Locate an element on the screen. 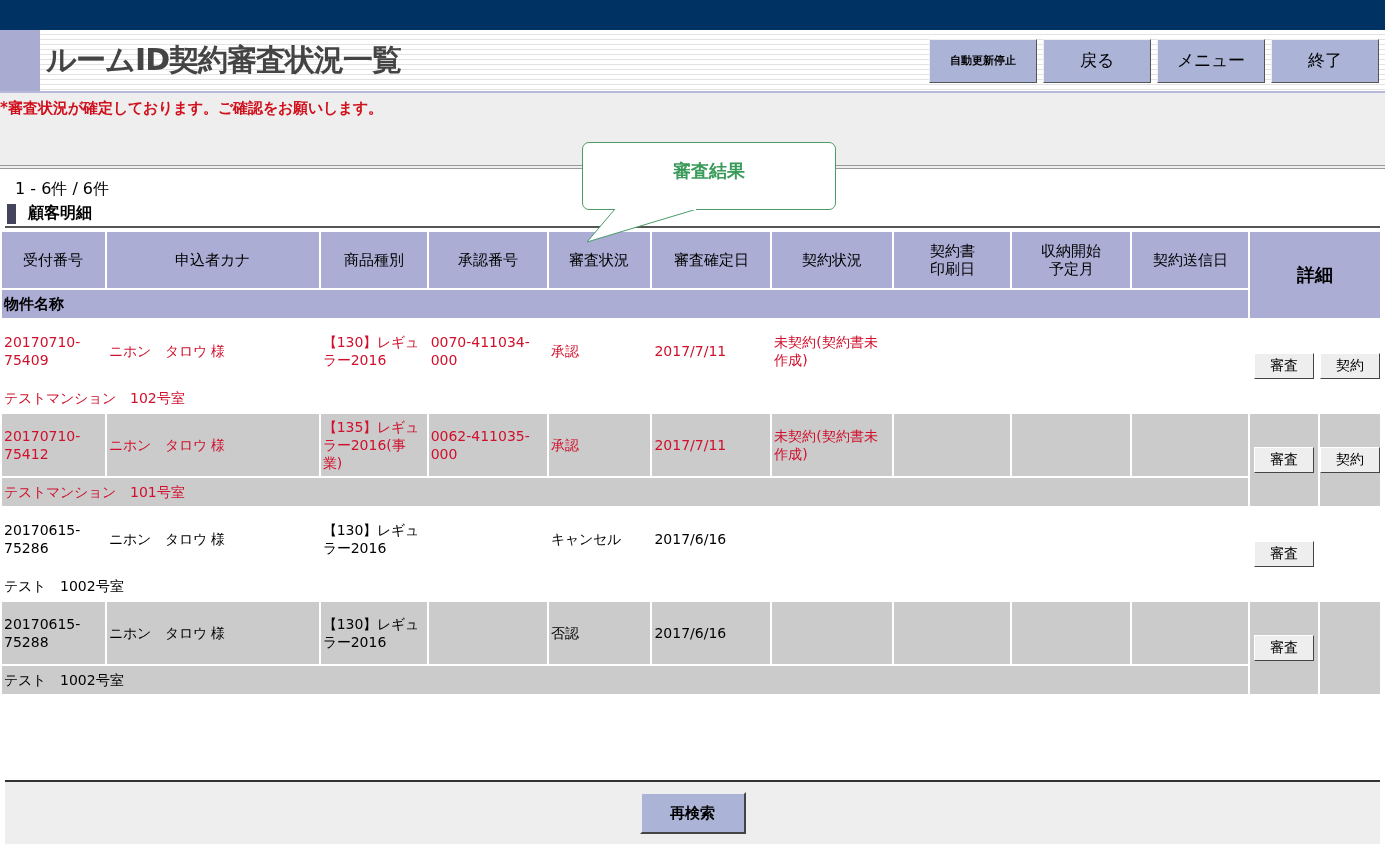 The image size is (1385, 844). table-cell: 2017/6/16 is located at coordinates (711, 633).